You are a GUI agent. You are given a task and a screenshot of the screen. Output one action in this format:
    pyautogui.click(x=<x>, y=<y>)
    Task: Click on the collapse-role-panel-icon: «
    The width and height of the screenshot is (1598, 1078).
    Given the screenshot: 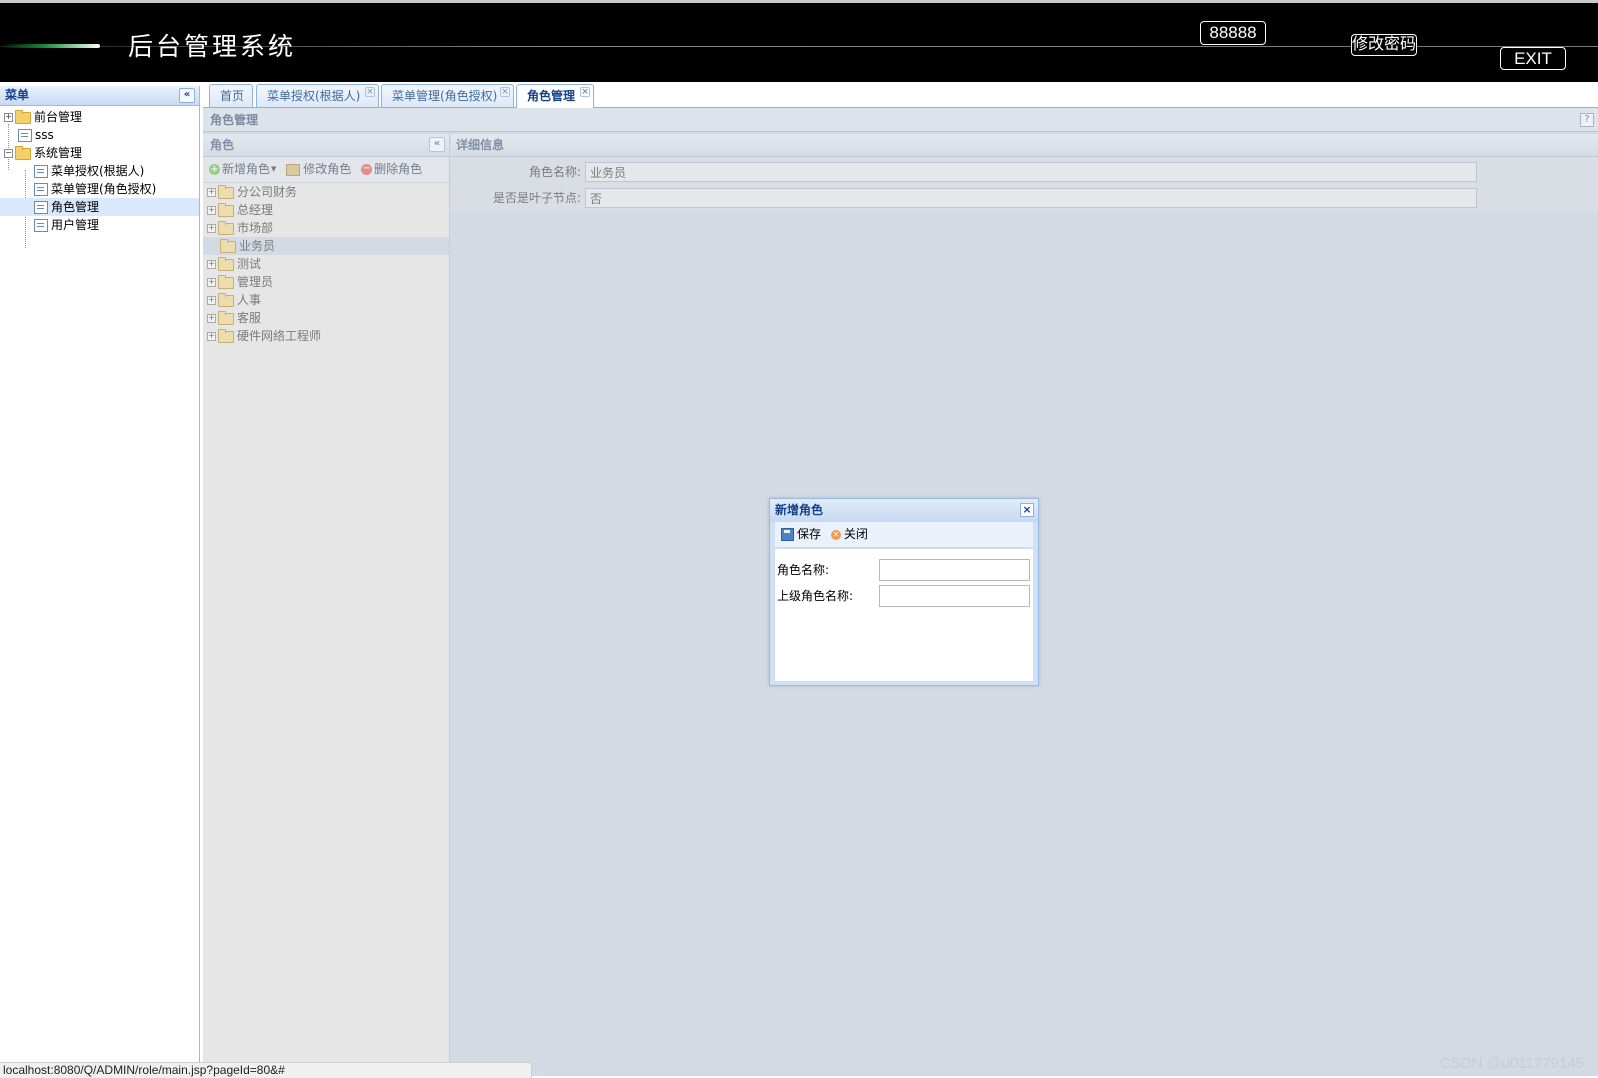 What is the action you would take?
    pyautogui.click(x=437, y=144)
    